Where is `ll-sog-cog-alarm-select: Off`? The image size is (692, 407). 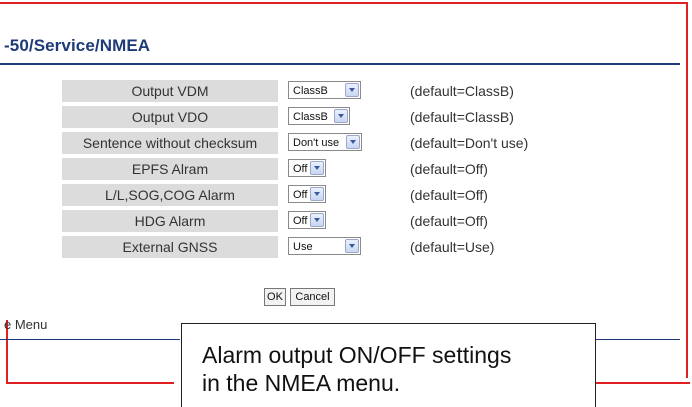 ll-sog-cog-alarm-select: Off is located at coordinates (307, 194).